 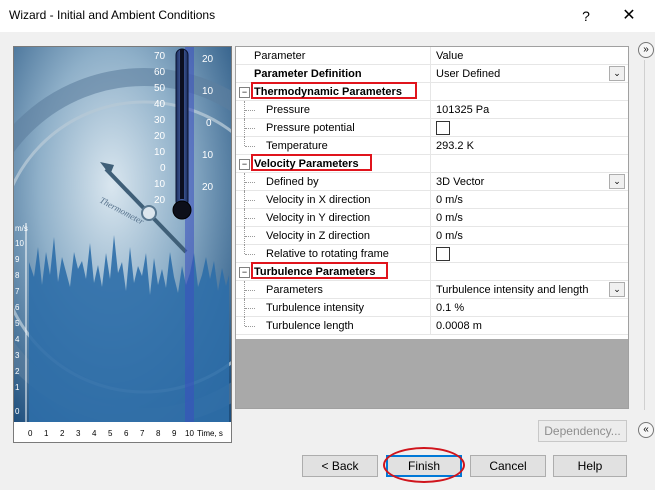 I want to click on row-value: 3D Vector, so click(x=460, y=182).